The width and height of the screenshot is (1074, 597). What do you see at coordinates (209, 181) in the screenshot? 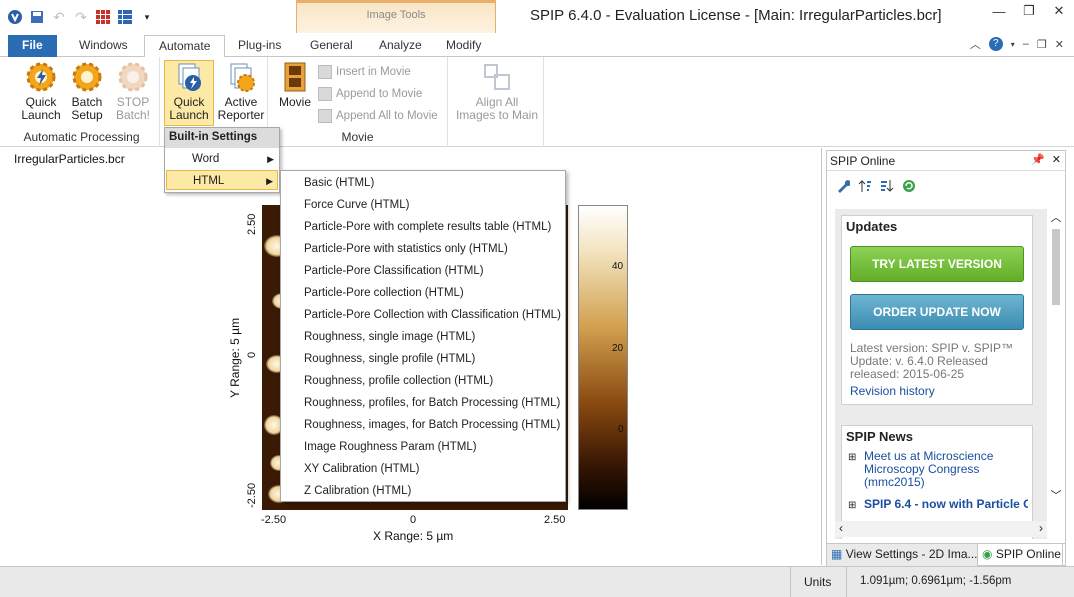
I see `menu-item-html-label: HTML` at bounding box center [209, 181].